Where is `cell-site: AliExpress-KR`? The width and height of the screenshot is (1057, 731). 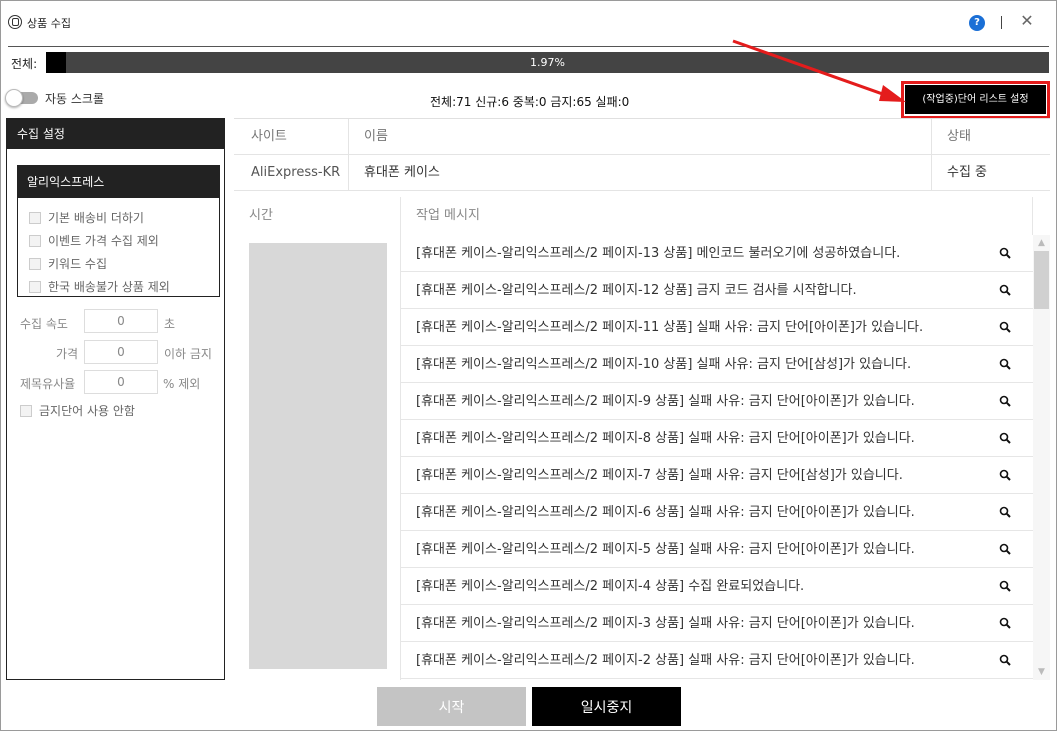 cell-site: AliExpress-KR is located at coordinates (296, 172).